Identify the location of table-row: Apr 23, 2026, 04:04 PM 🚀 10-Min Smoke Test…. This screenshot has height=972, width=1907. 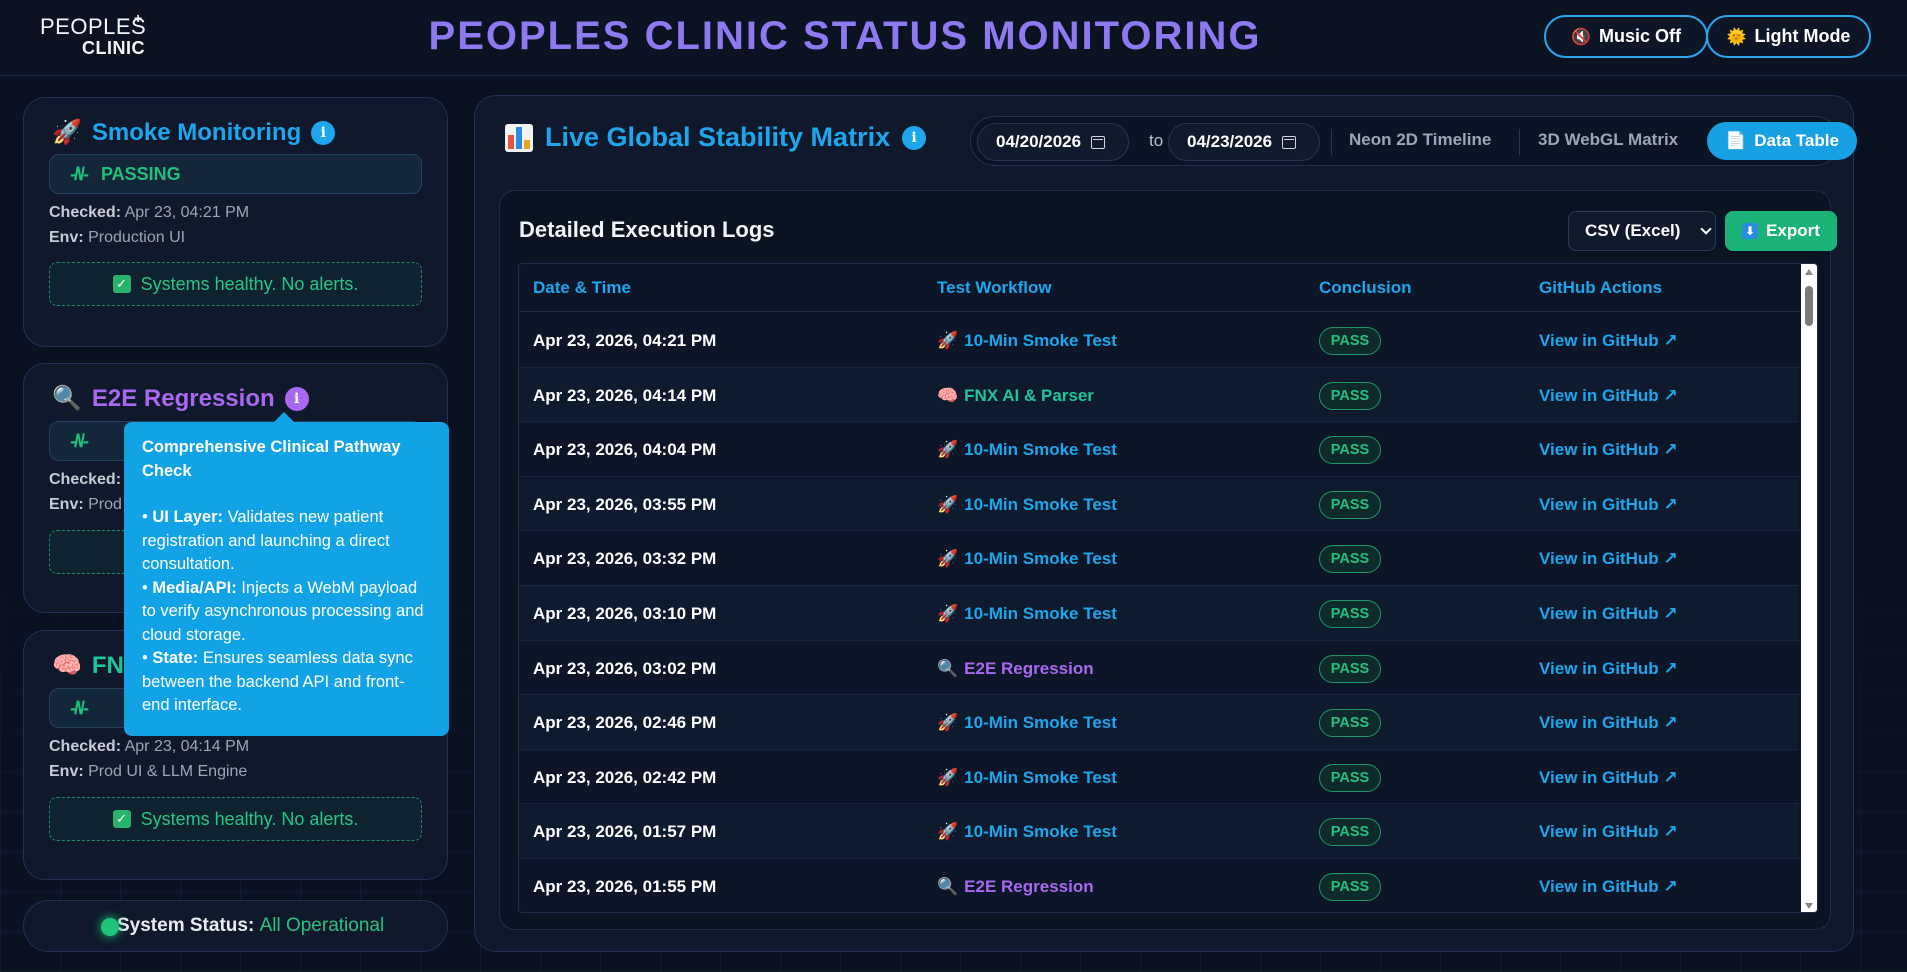
(1159, 449).